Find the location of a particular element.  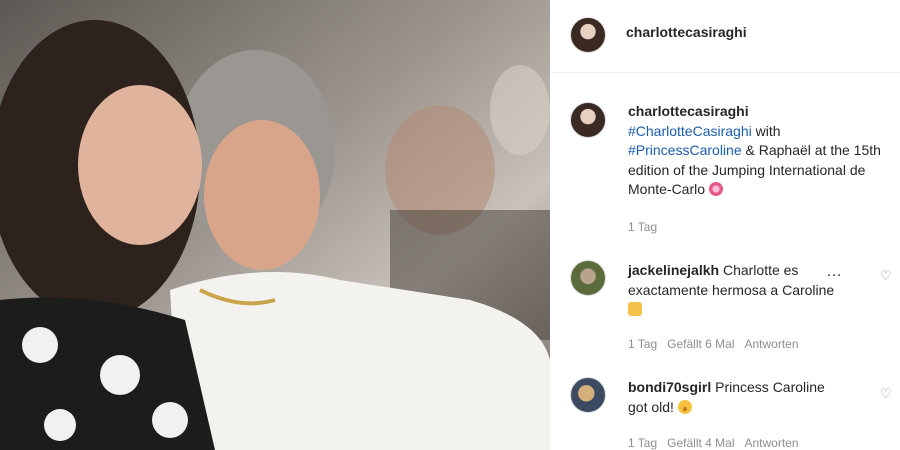

caption-time: 1 Tag is located at coordinates (643, 227).